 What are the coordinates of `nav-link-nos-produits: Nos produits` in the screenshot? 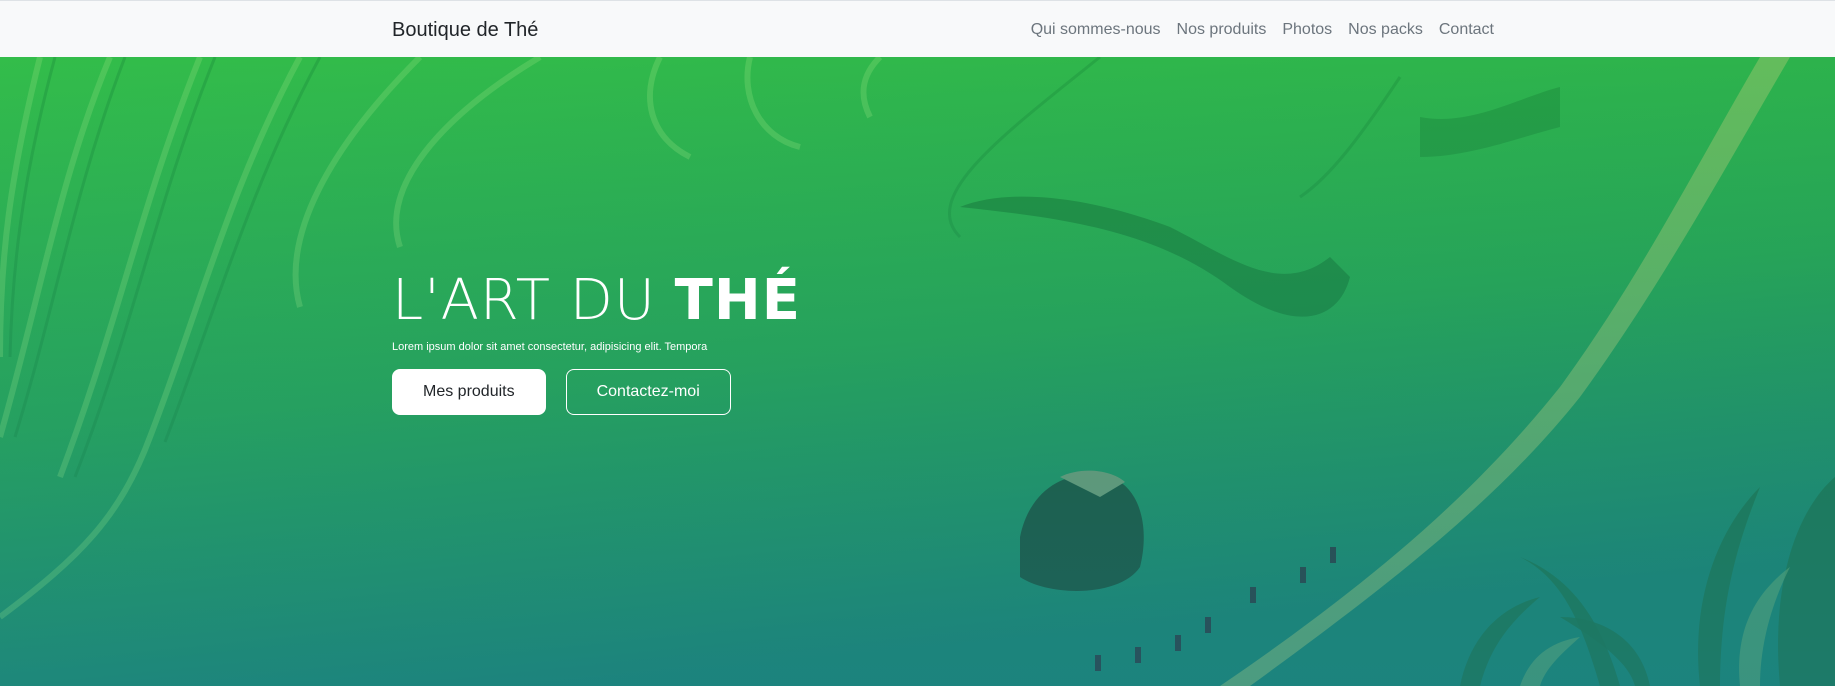 It's located at (1222, 30).